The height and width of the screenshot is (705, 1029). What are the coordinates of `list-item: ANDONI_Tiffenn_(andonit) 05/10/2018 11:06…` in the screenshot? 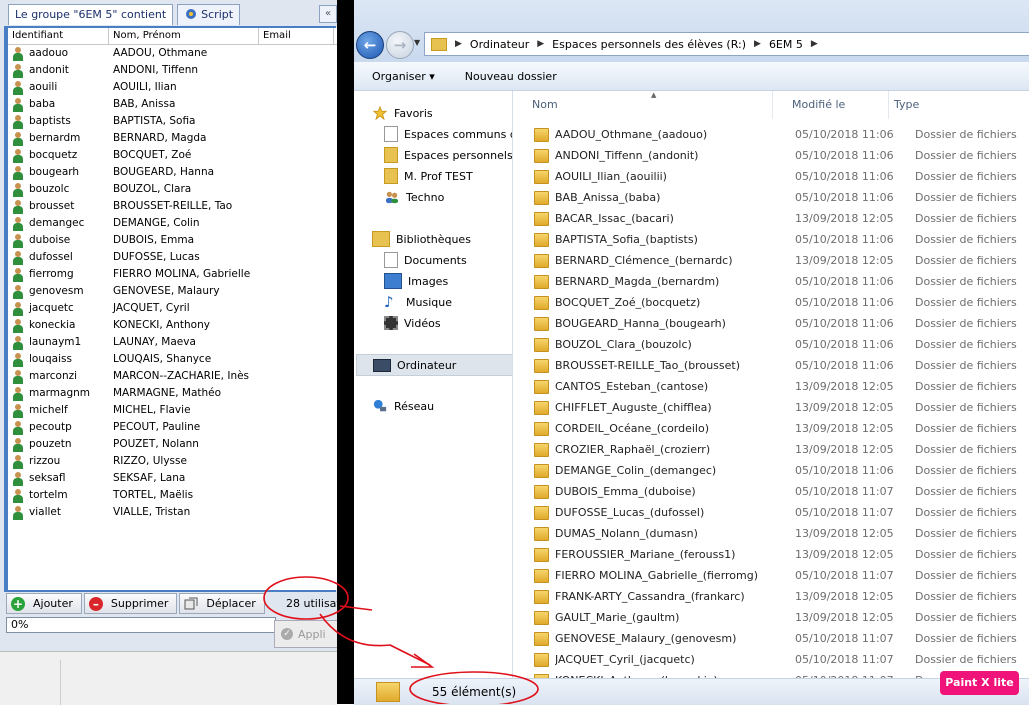 It's located at (771, 155).